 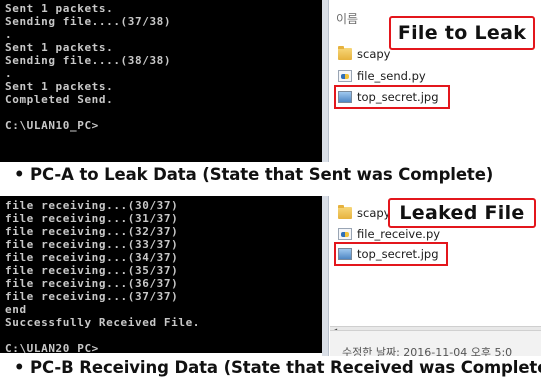 I want to click on console-line: file receiving...(32/37), so click(x=92, y=231).